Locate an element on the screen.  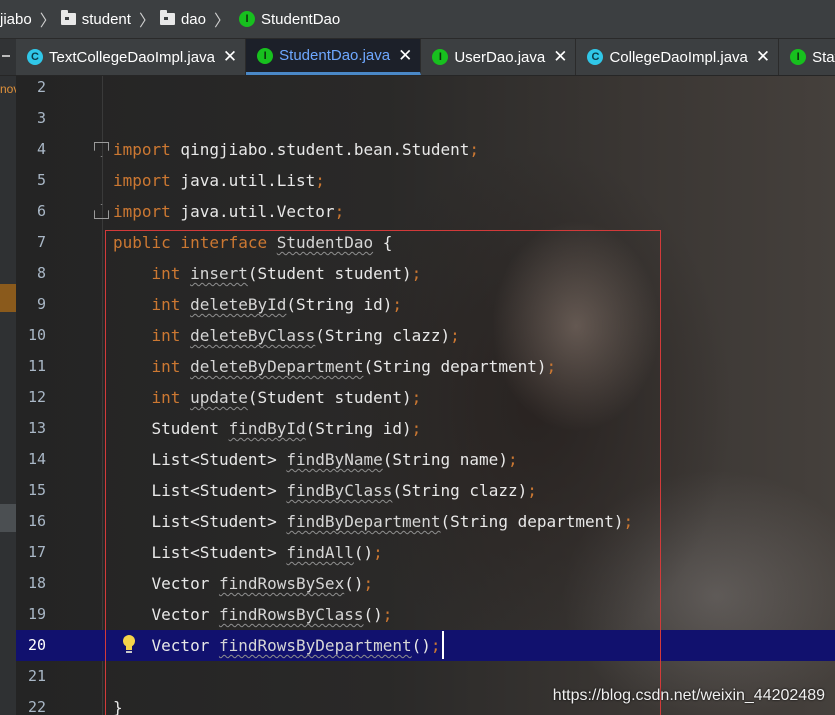
code-line: 20 Vector findRowsByDepartment(); is located at coordinates (425, 645).